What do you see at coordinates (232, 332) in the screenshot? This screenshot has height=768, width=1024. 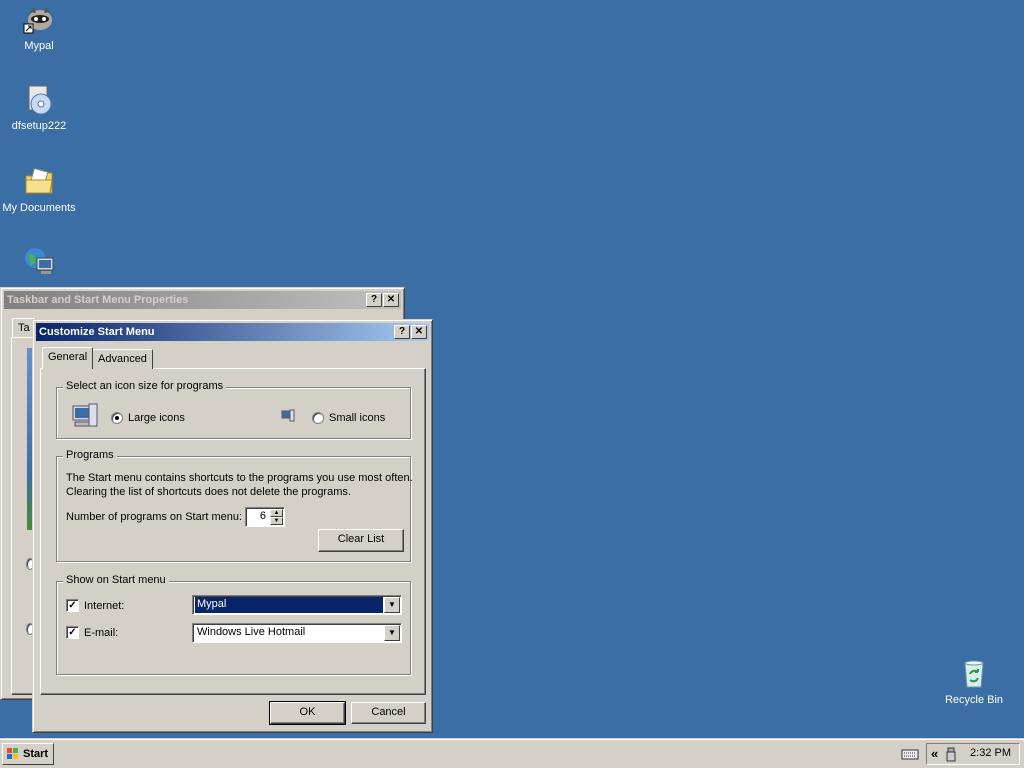 I see `title-bar: Customize Start Menu ? ✕` at bounding box center [232, 332].